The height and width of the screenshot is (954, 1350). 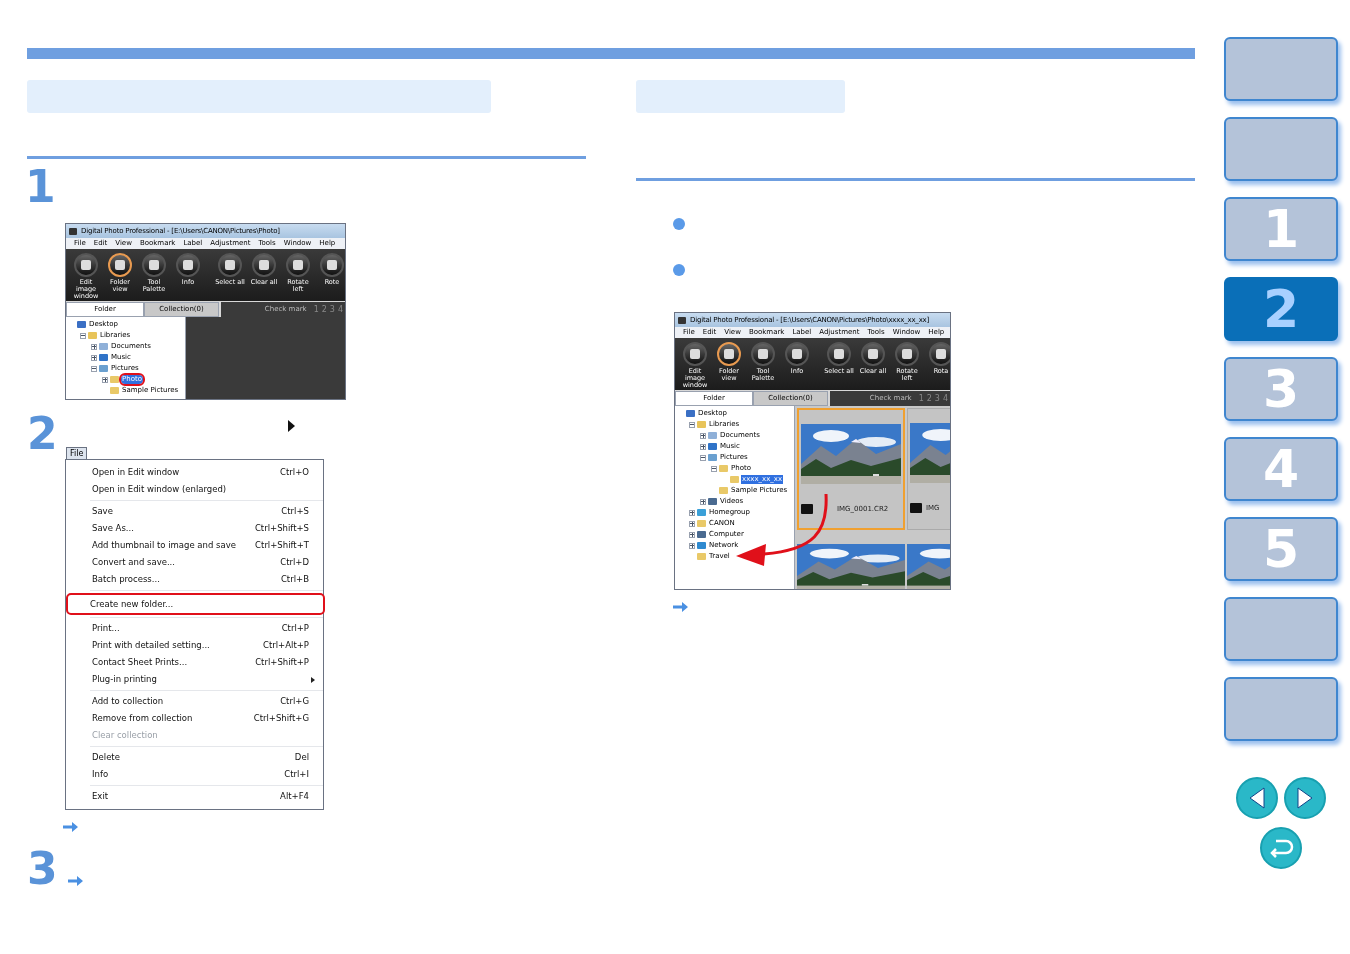 I want to click on menu-title: File, so click(x=77, y=453).